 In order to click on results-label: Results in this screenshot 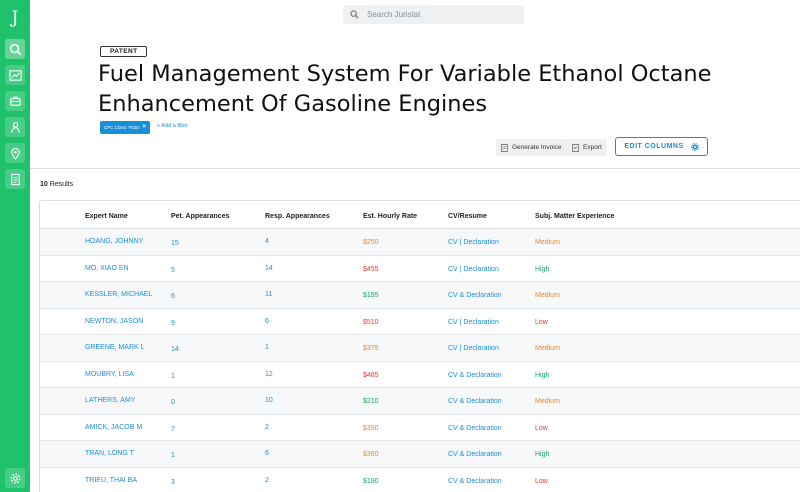, I will do `click(61, 184)`.